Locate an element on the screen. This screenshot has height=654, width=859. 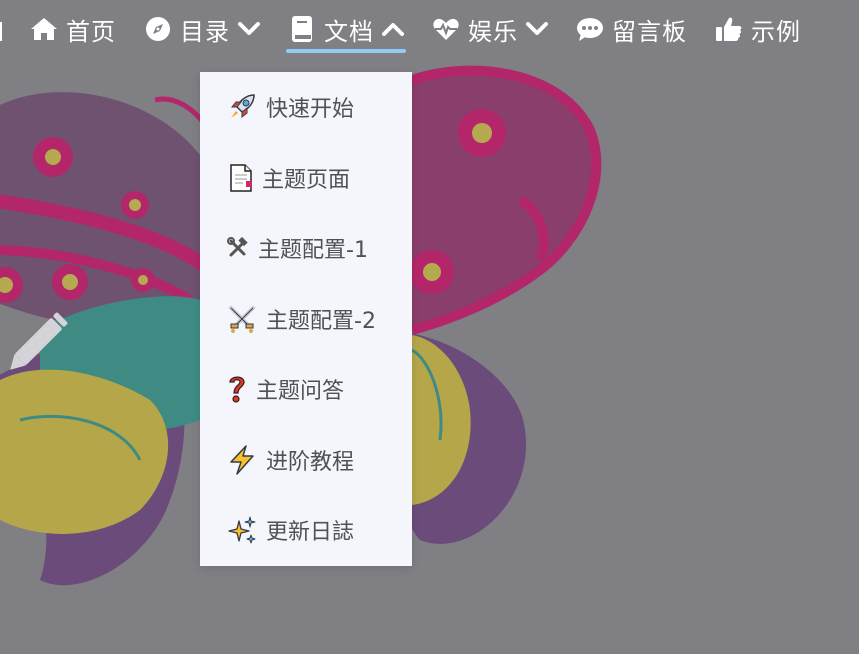
partial-icon is located at coordinates (4, 29).